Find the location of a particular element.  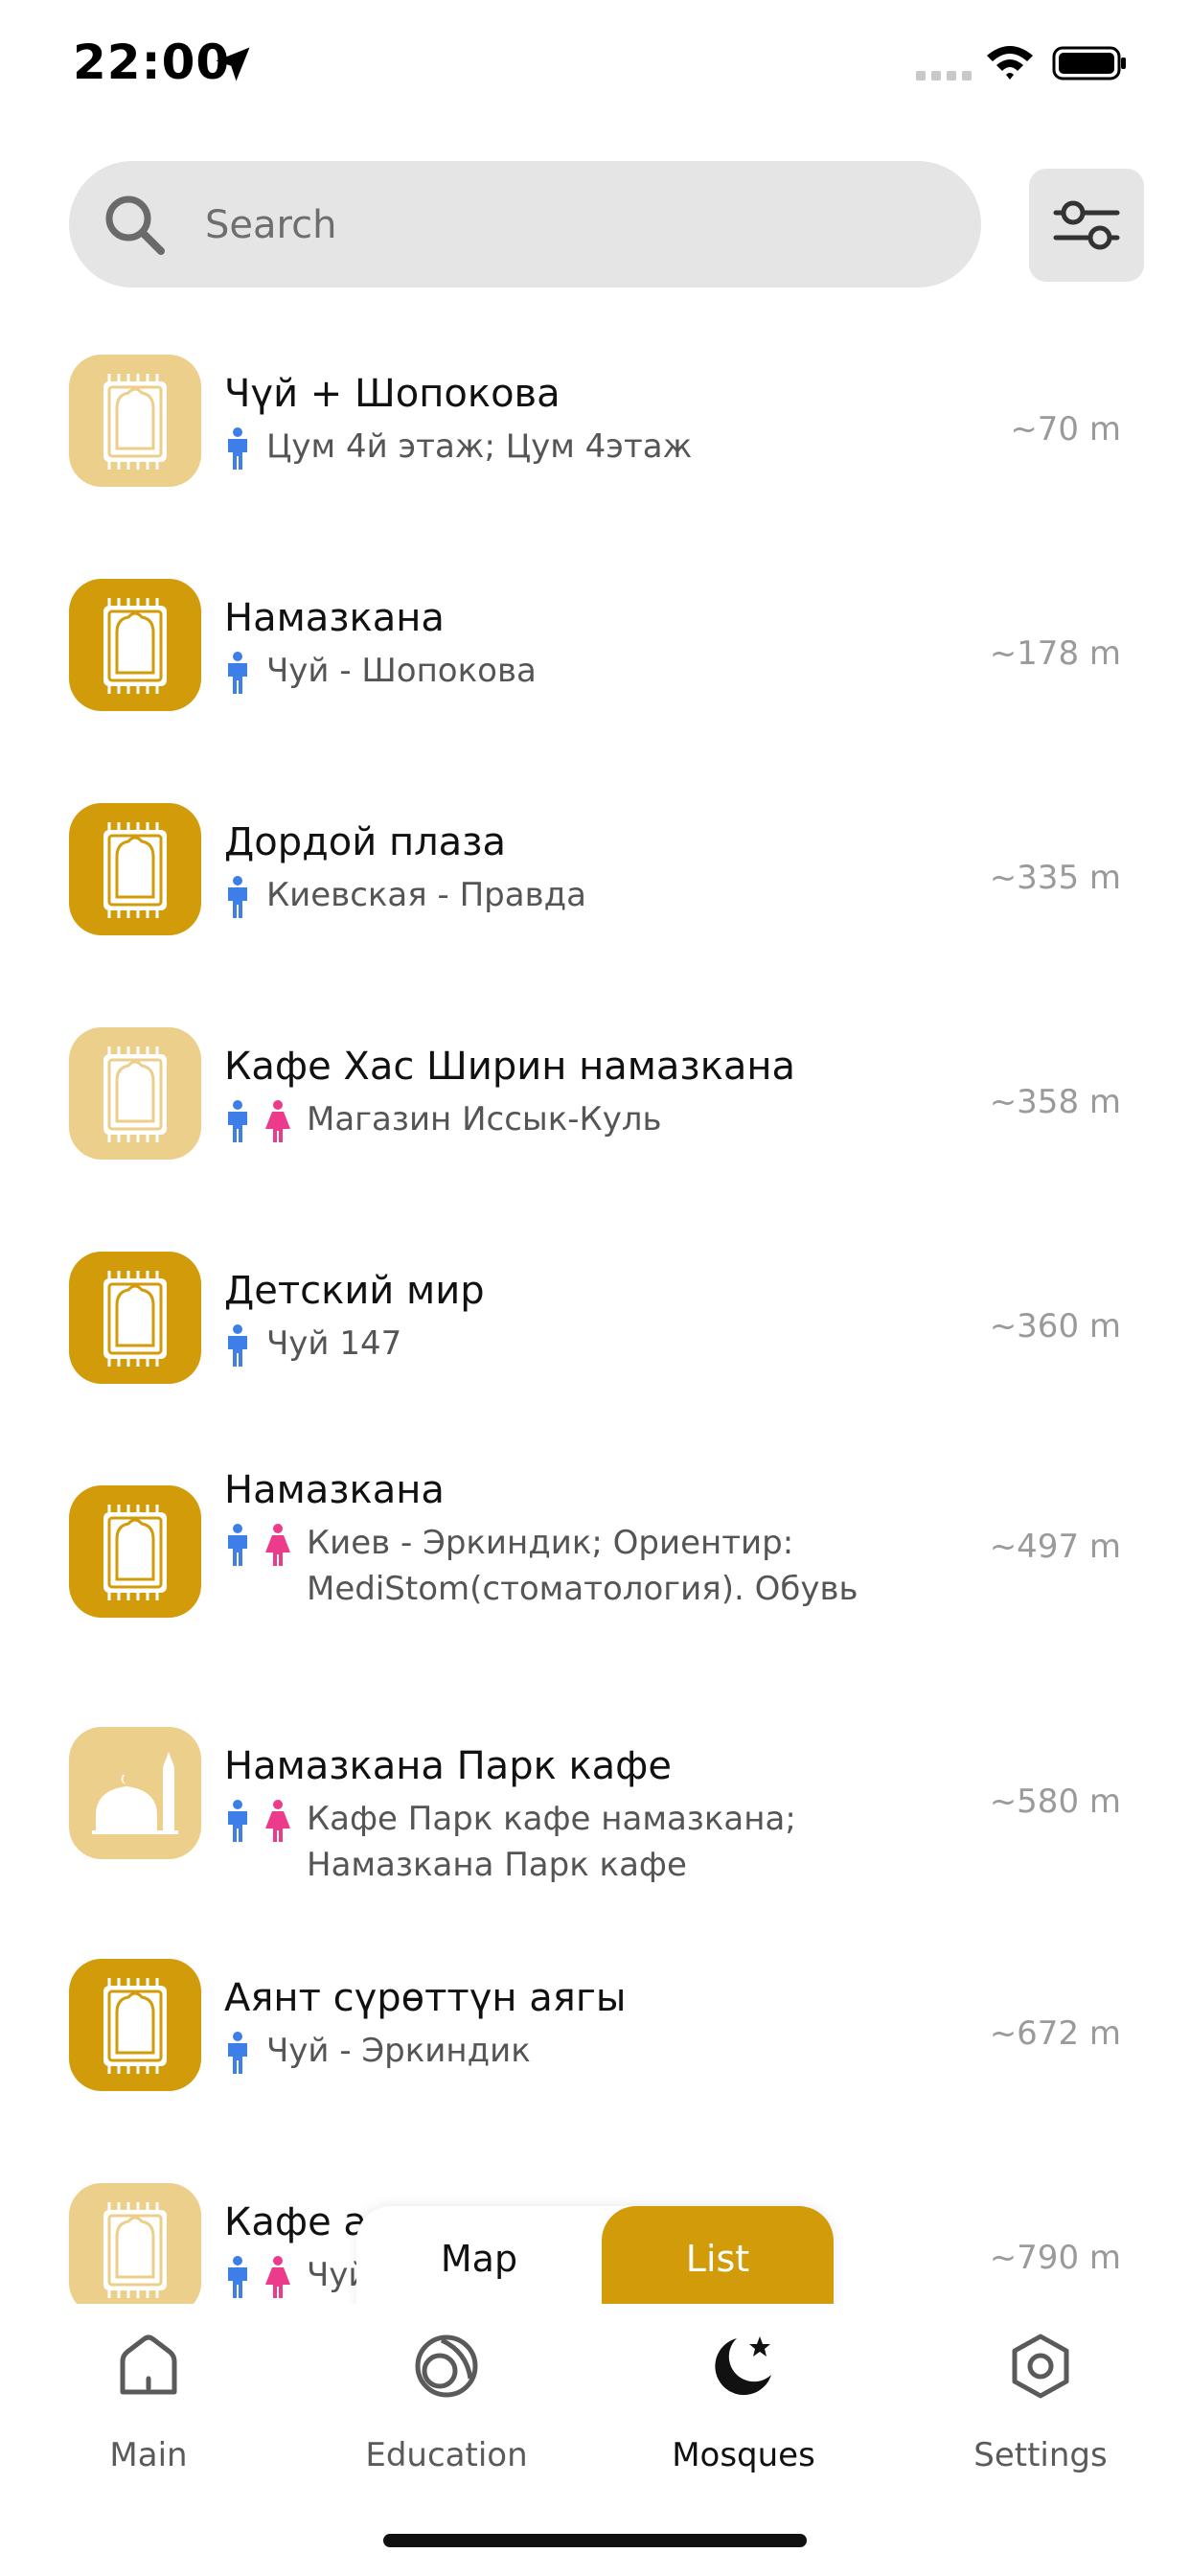

place-distance: ~672 m is located at coordinates (1055, 2034).